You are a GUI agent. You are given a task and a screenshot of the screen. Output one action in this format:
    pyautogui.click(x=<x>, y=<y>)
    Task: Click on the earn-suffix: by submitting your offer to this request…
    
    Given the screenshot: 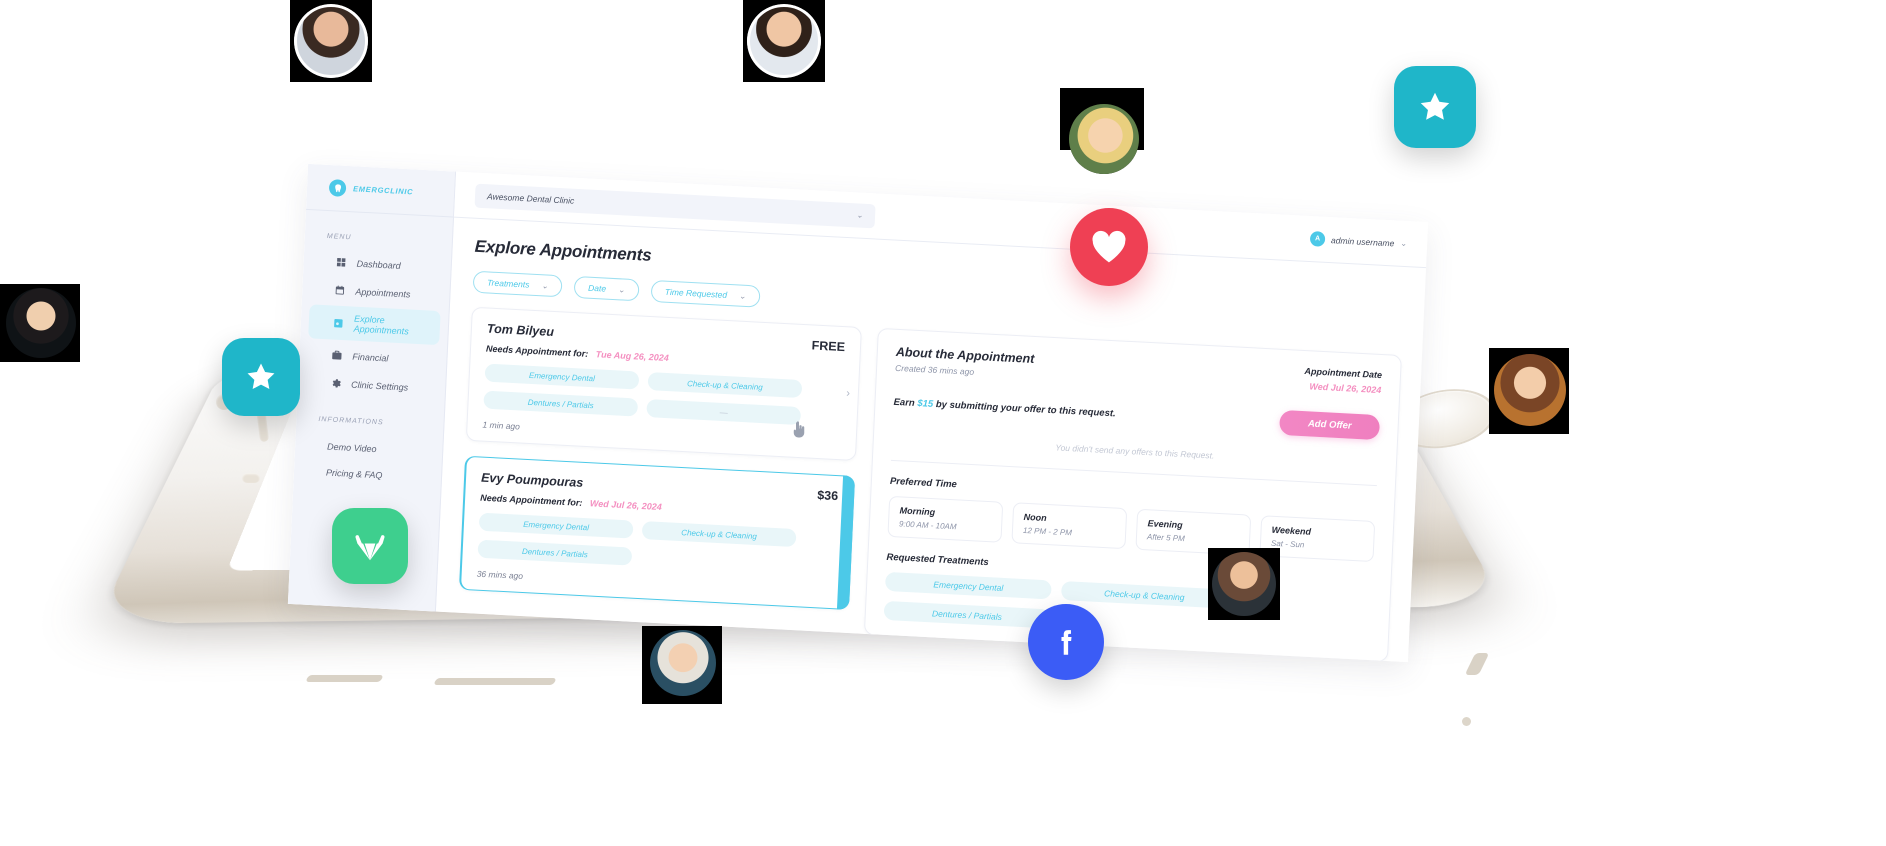 What is the action you would take?
    pyautogui.click(x=1025, y=409)
    